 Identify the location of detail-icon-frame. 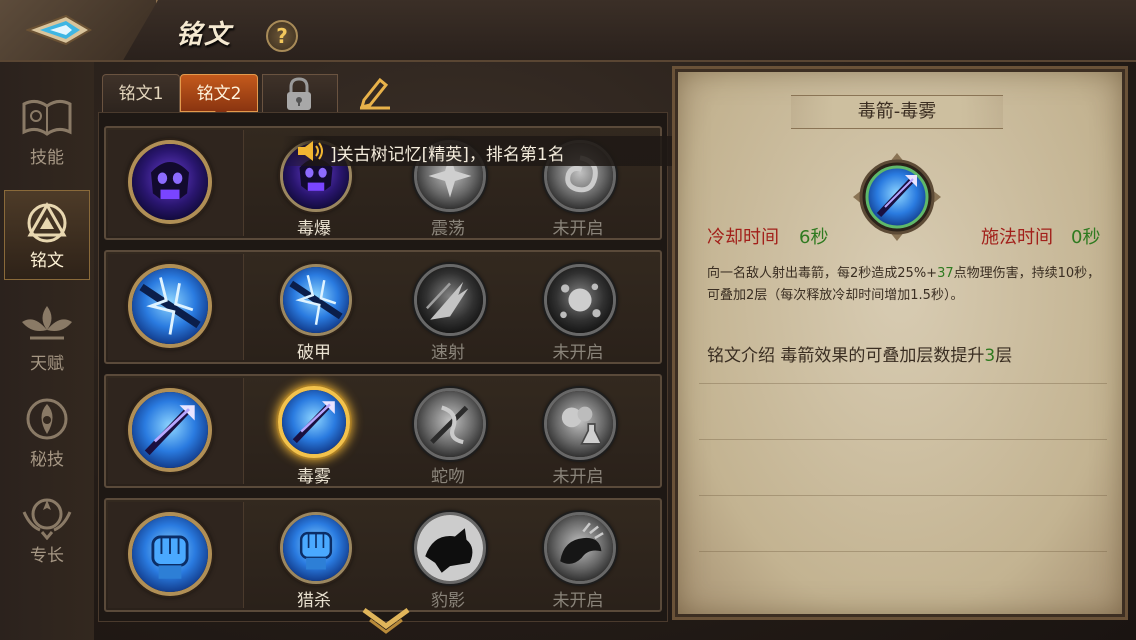
(897, 197).